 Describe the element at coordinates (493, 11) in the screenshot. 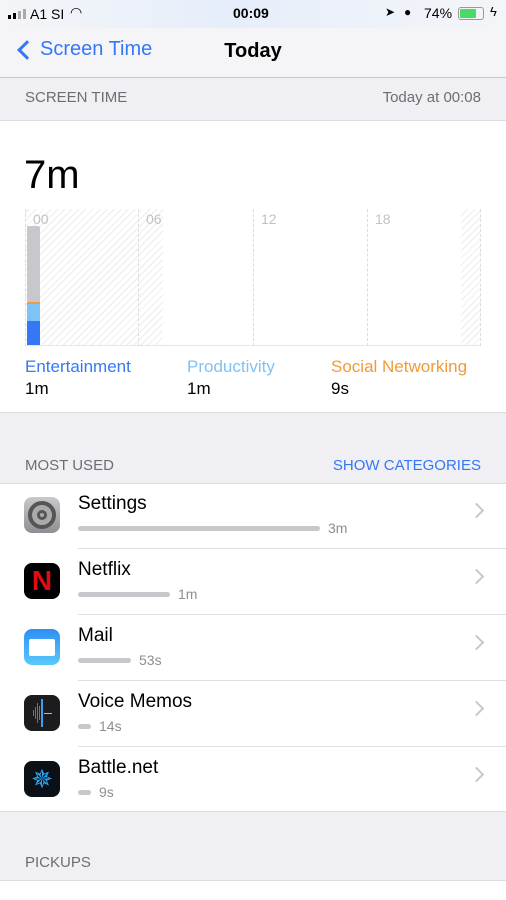

I see `charging-icon: ϟ` at that location.